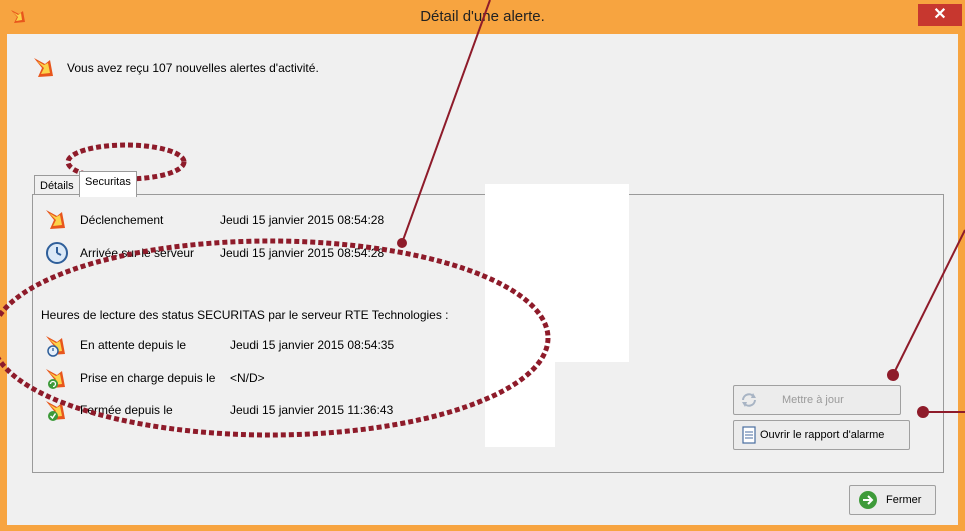 Image resolution: width=965 pixels, height=531 pixels. What do you see at coordinates (302, 220) in the screenshot?
I see `declenchement-value: Jeudi 15 janvier 2015 08:54:28` at bounding box center [302, 220].